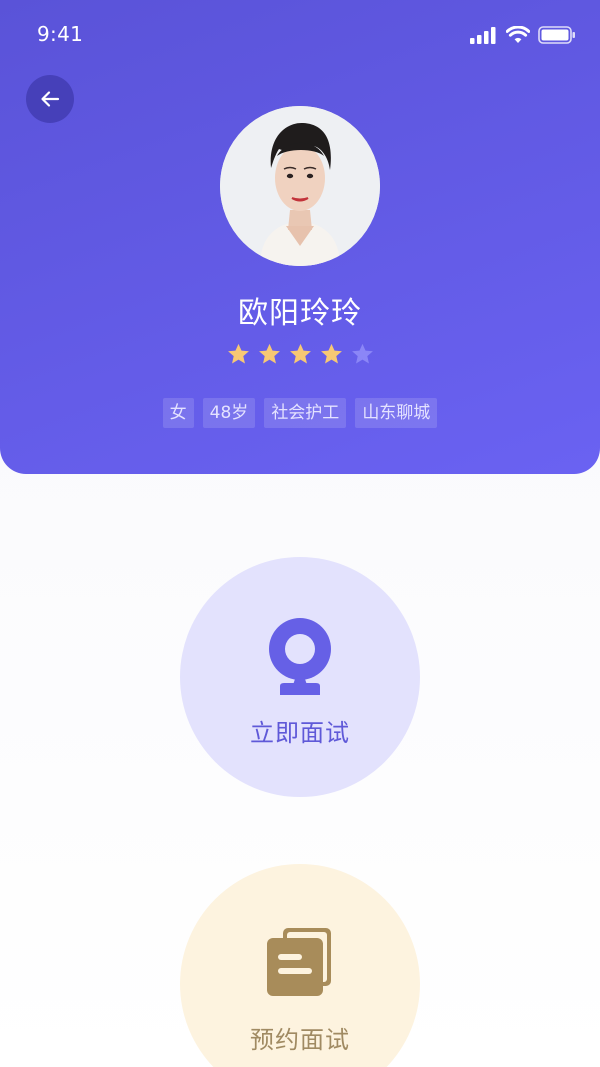 This screenshot has width=600, height=1067. I want to click on documents-icon, so click(299, 962).